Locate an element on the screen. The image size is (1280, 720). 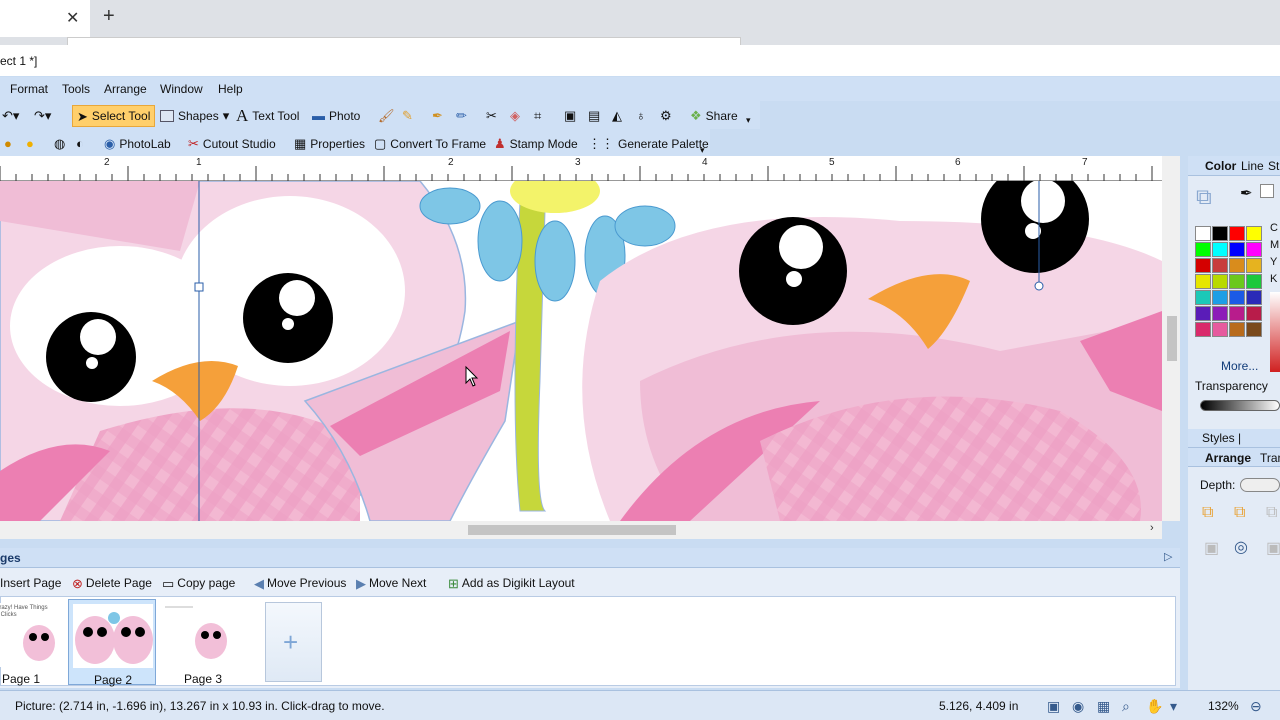
frame-tool: ▣ is located at coordinates (570, 115).